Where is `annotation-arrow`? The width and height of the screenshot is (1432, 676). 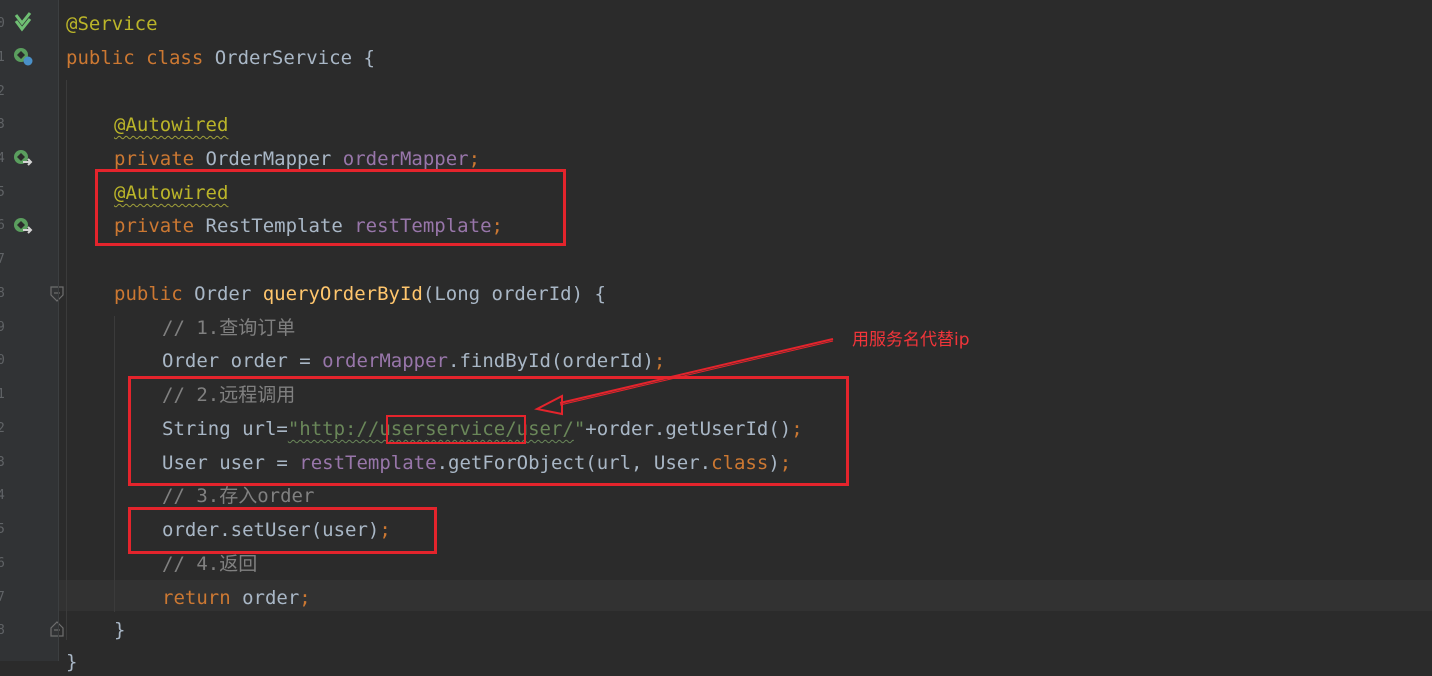 annotation-arrow is located at coordinates (684, 377).